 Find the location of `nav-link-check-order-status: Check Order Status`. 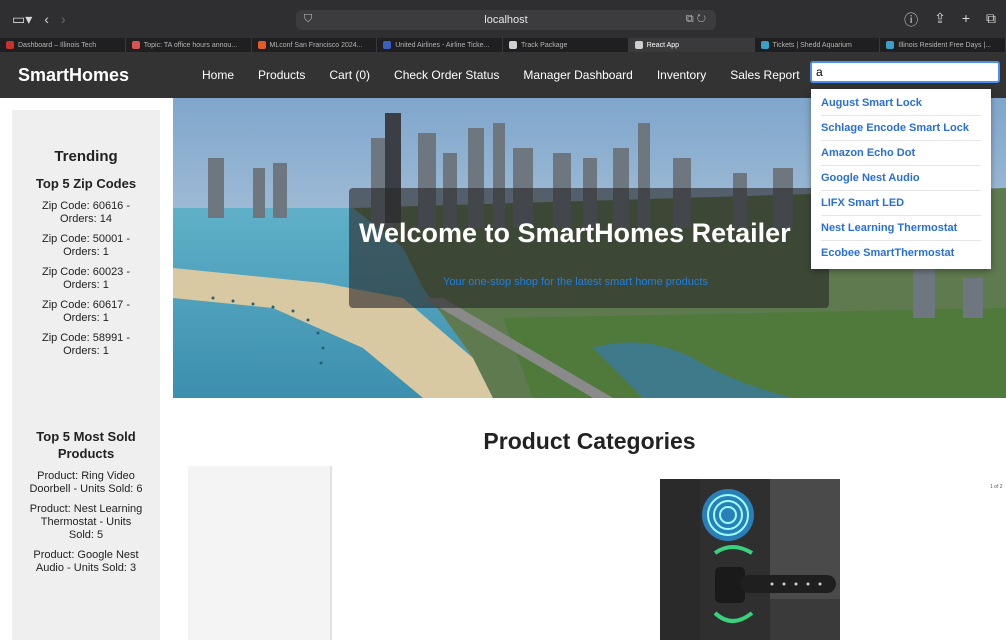

nav-link-check-order-status: Check Order Status is located at coordinates (446, 75).